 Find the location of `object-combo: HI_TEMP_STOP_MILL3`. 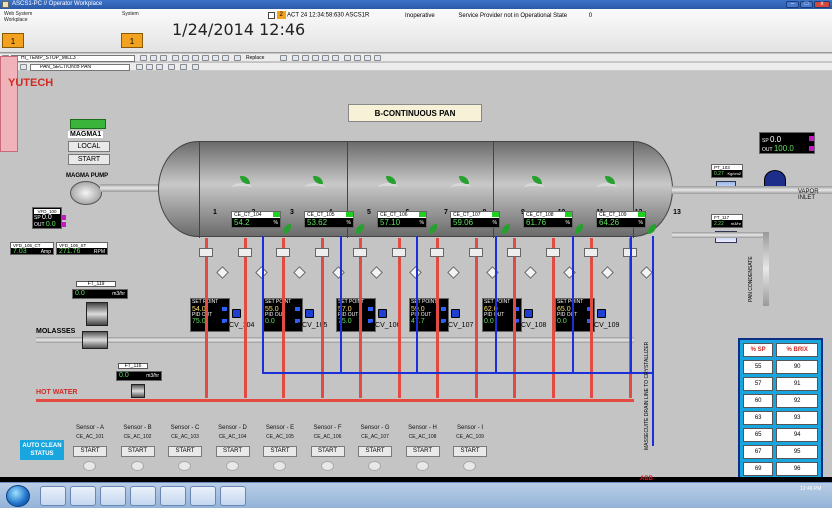

object-combo: HI_TEMP_STOP_MILL3 is located at coordinates (73, 58).